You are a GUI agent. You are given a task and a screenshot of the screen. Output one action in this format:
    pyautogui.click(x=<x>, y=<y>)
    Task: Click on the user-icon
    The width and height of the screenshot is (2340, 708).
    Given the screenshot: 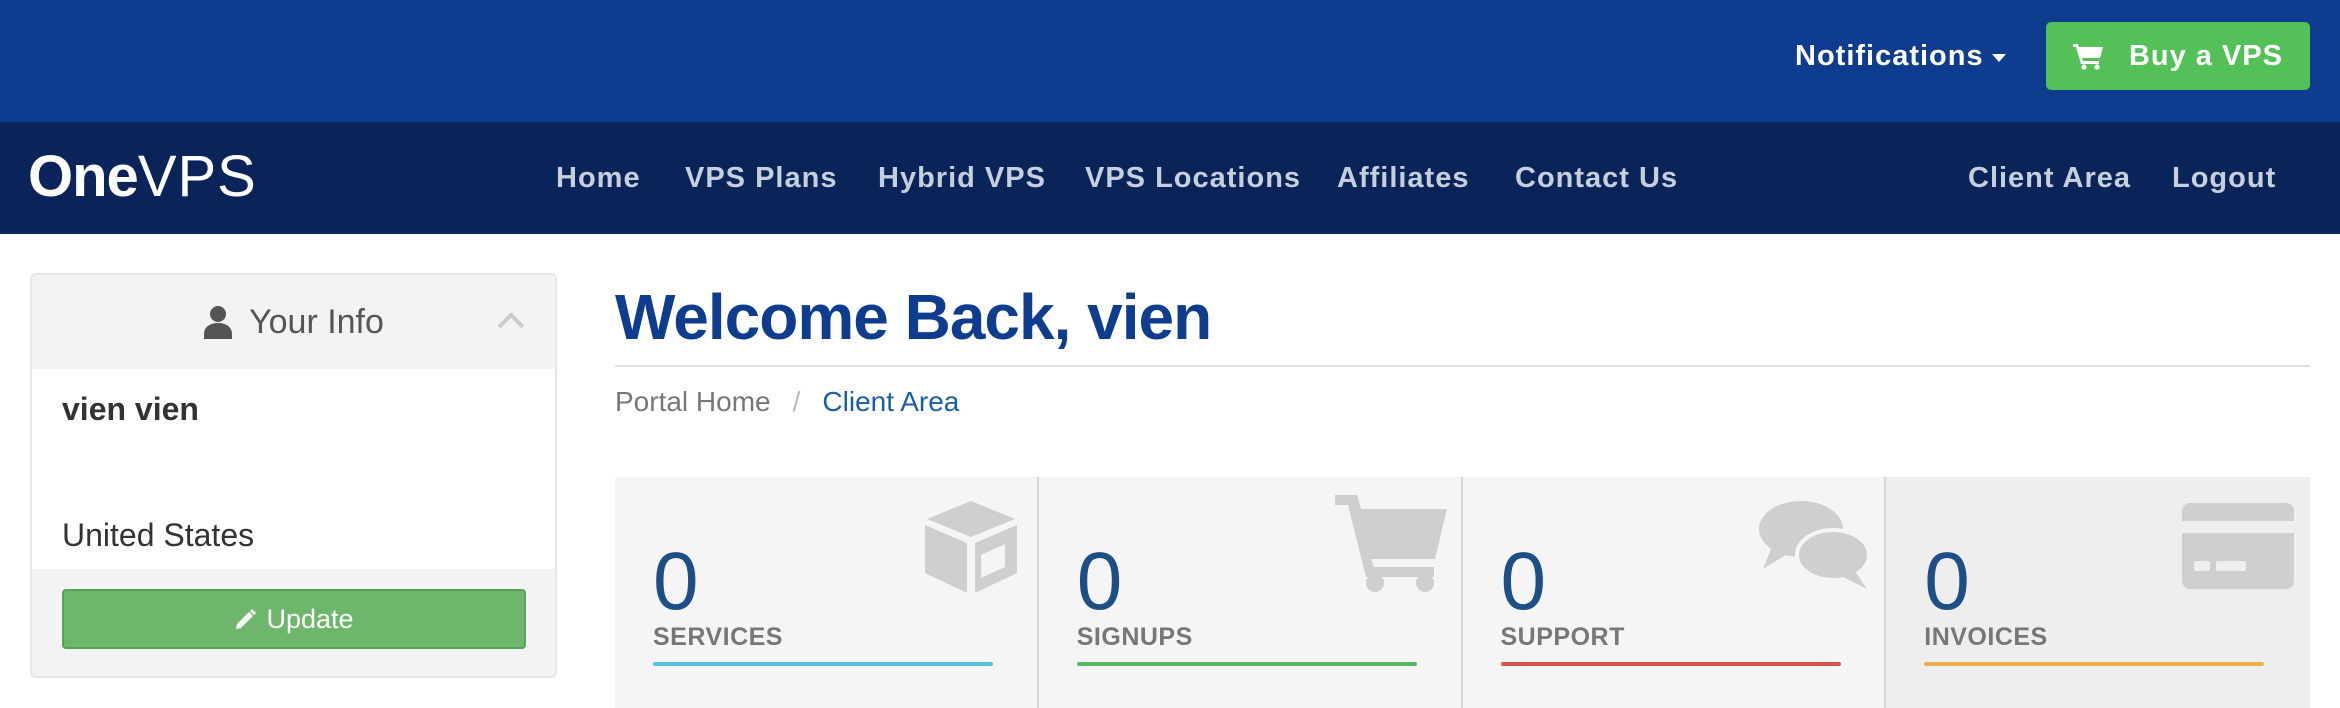 What is the action you would take?
    pyautogui.click(x=218, y=322)
    